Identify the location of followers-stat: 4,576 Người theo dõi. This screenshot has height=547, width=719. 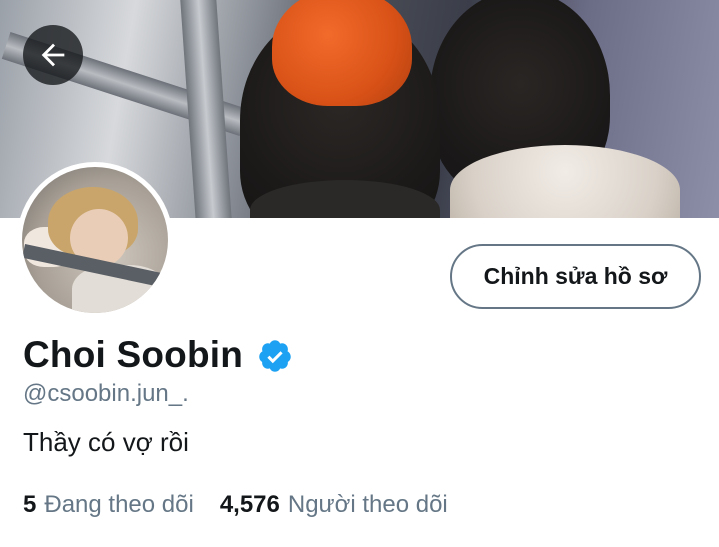
(334, 505).